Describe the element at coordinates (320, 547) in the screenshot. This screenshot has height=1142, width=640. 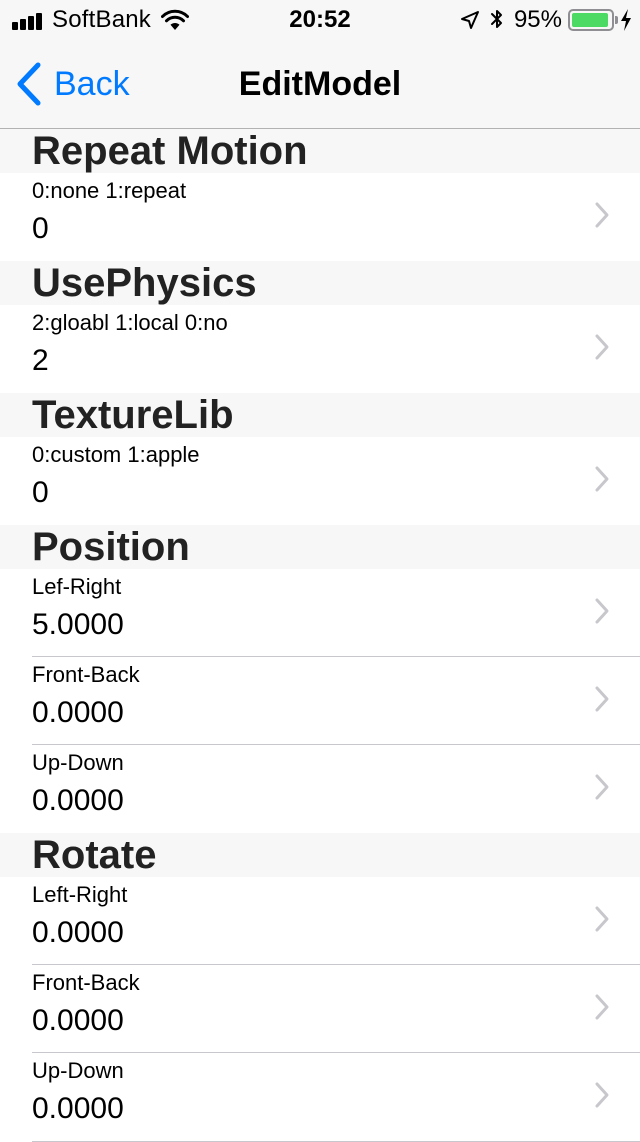
I see `section-header: Position` at that location.